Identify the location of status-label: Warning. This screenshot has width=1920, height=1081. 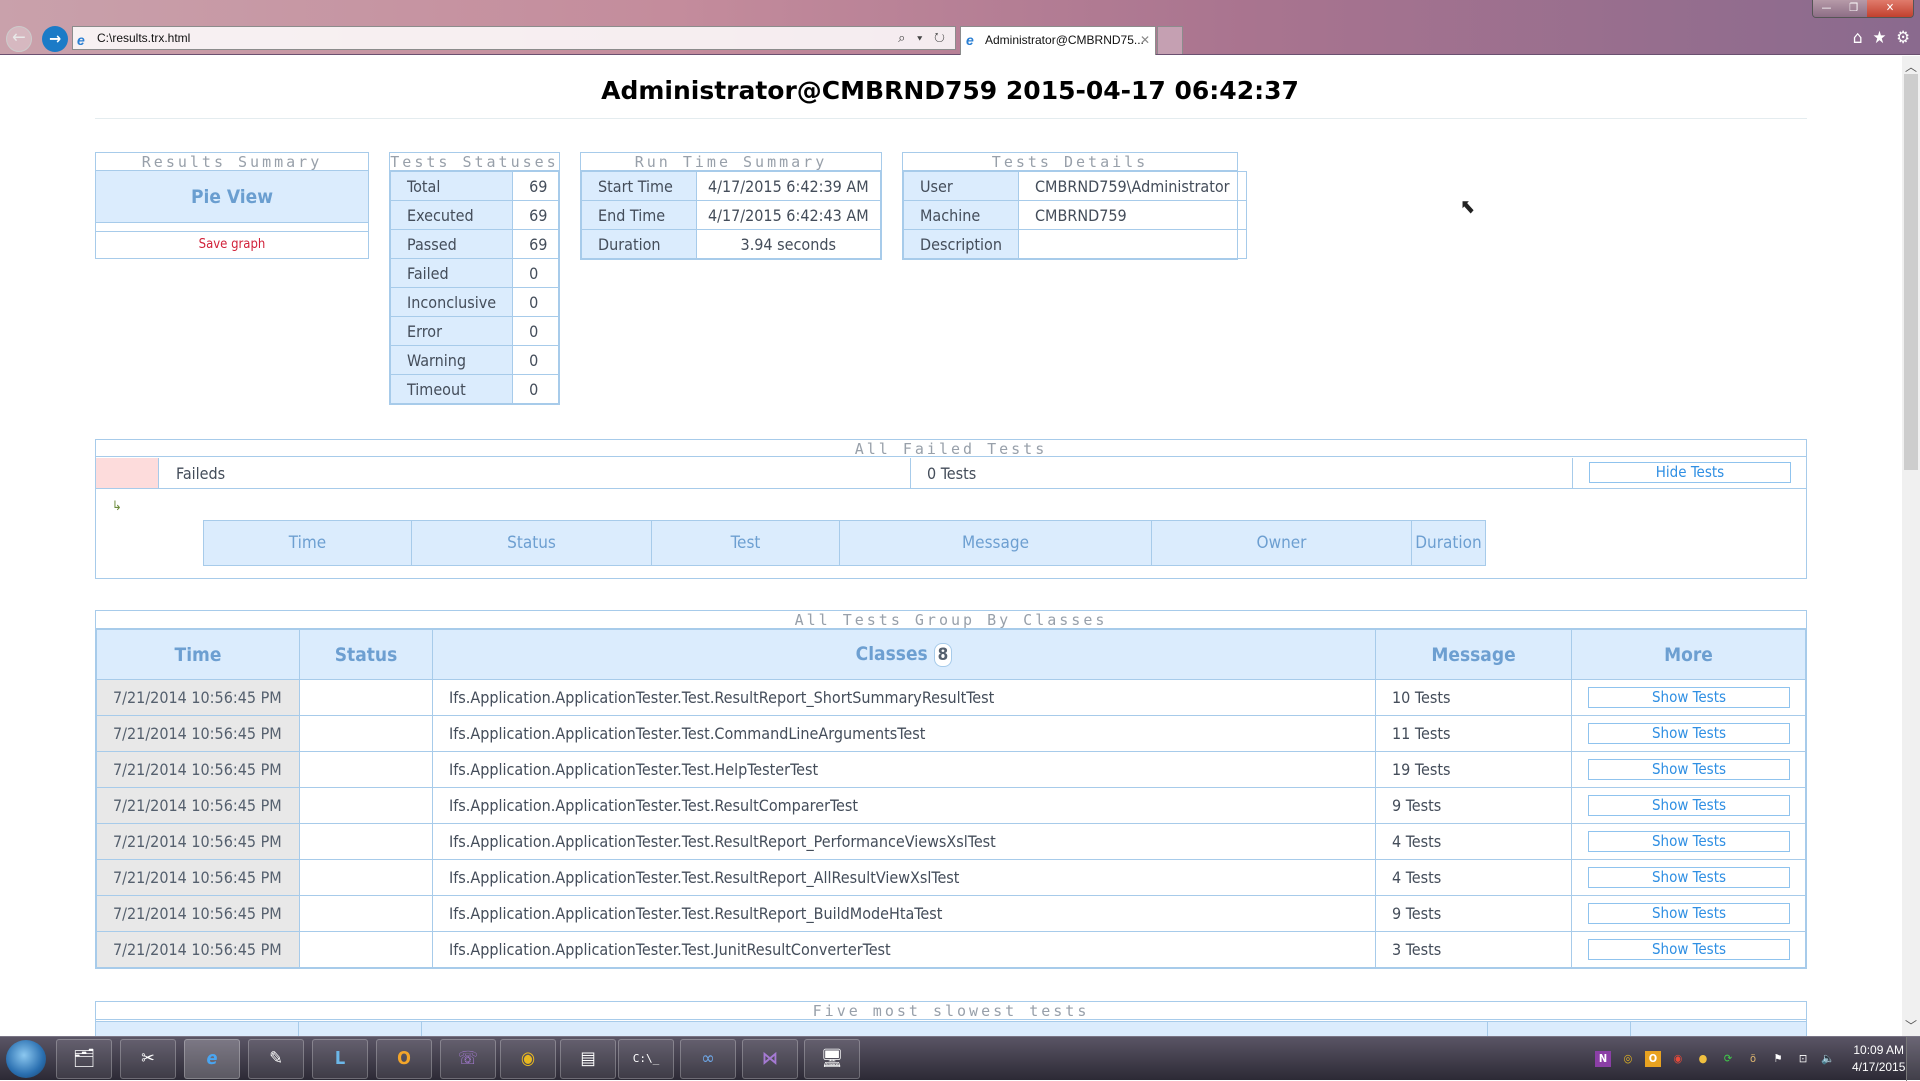
(451, 360).